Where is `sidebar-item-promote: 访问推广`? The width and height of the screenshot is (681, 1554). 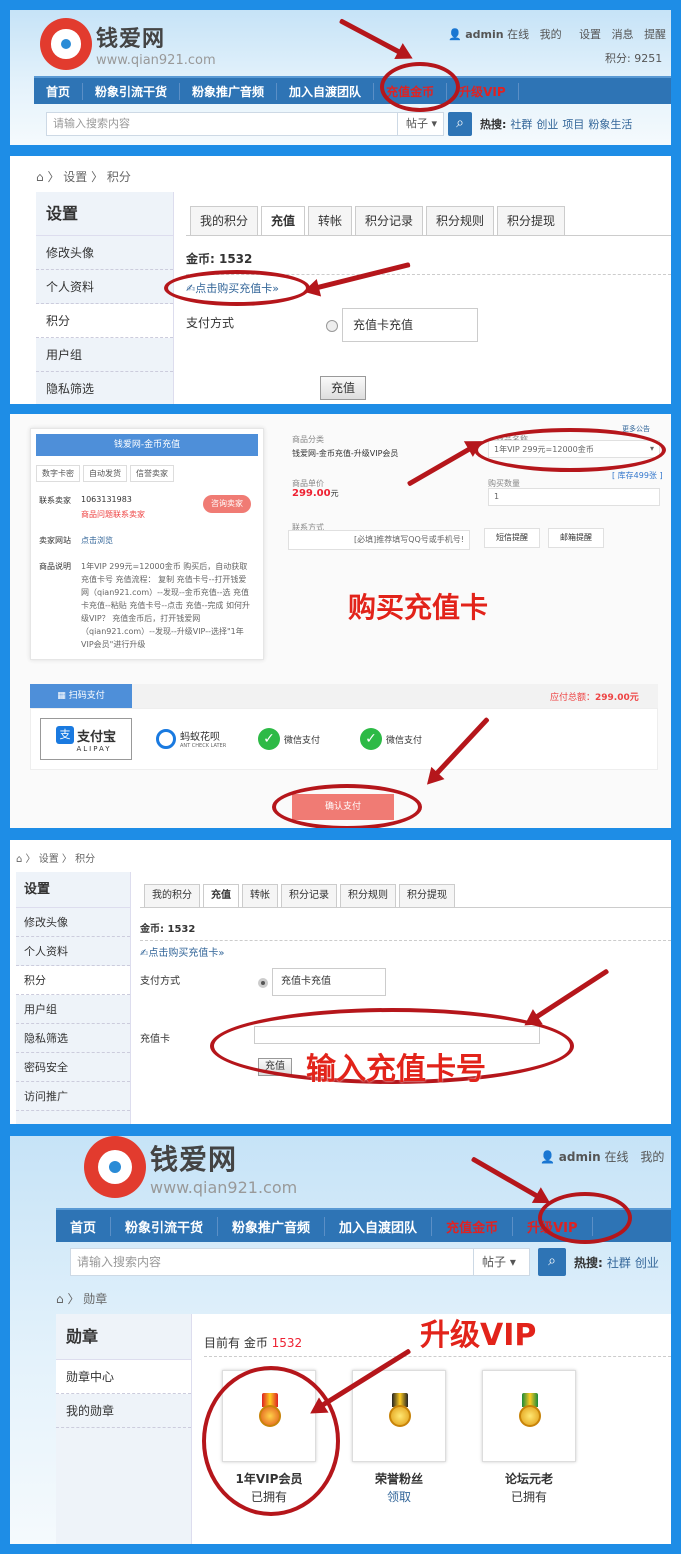
sidebar-item-promote: 访问推广 is located at coordinates (73, 1096).